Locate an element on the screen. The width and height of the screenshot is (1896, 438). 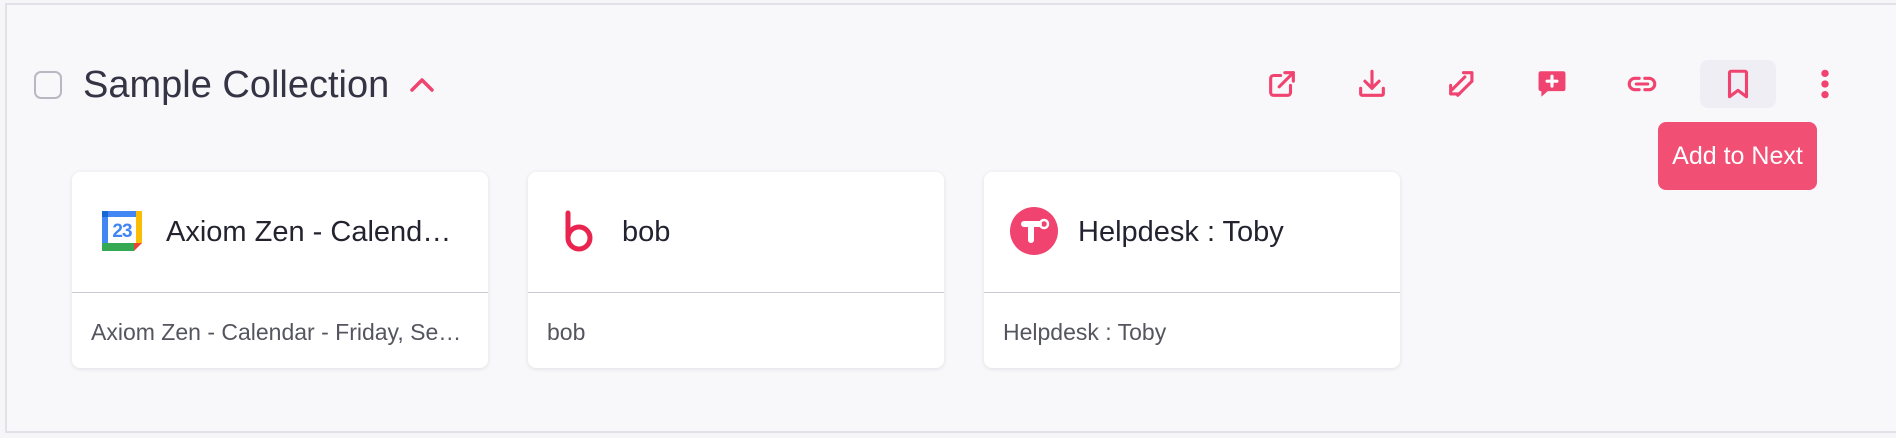
card-description: Axiom Zen - Calendar - Friday, September is located at coordinates (281, 332).